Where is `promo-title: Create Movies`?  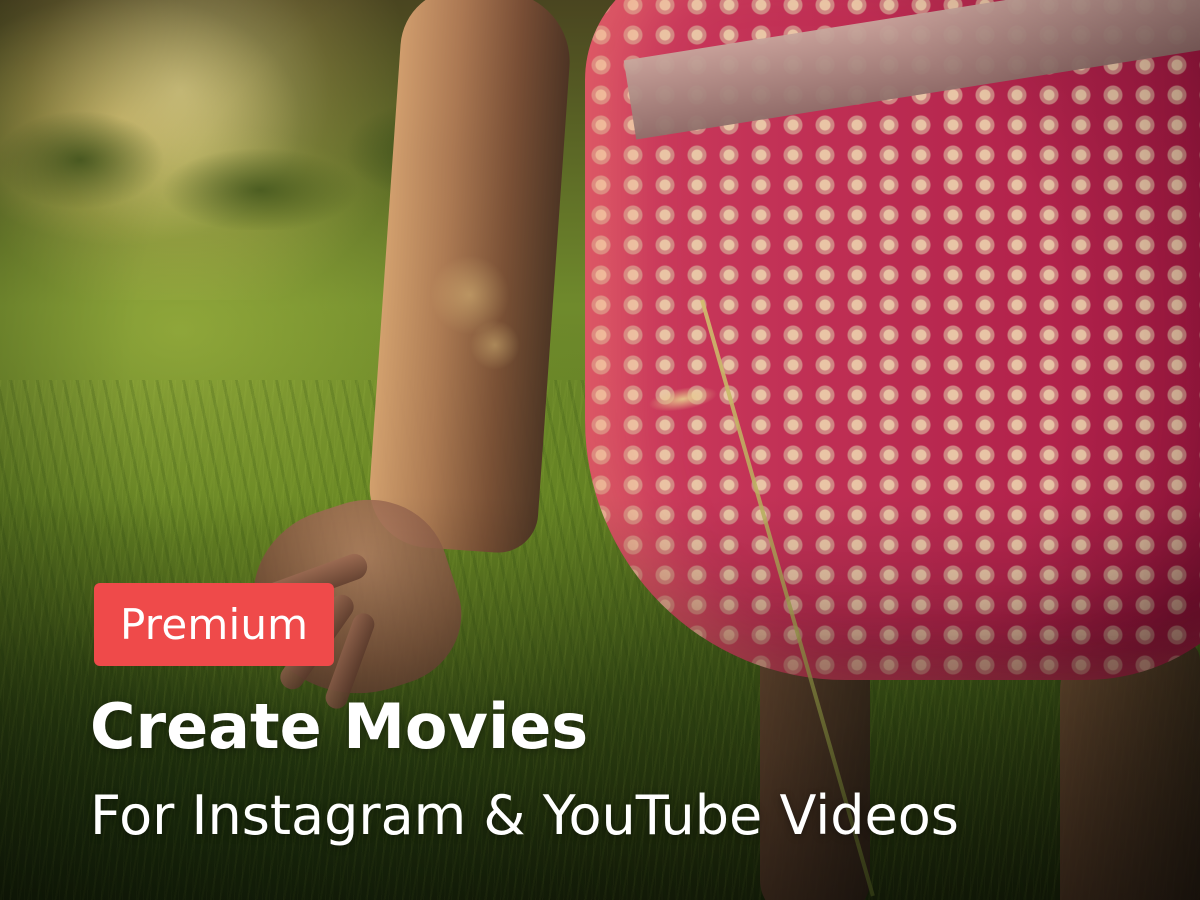 promo-title: Create Movies is located at coordinates (339, 726).